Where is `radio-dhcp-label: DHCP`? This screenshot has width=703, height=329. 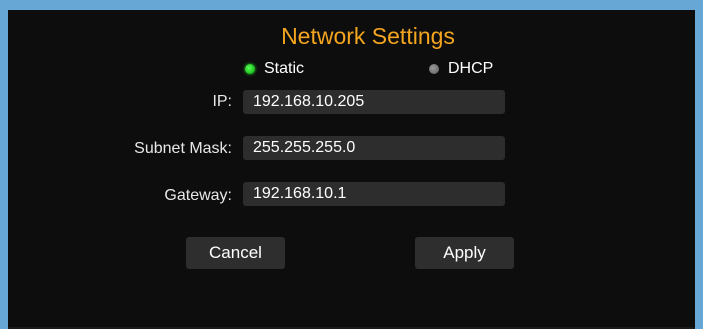
radio-dhcp-label: DHCP is located at coordinates (471, 68).